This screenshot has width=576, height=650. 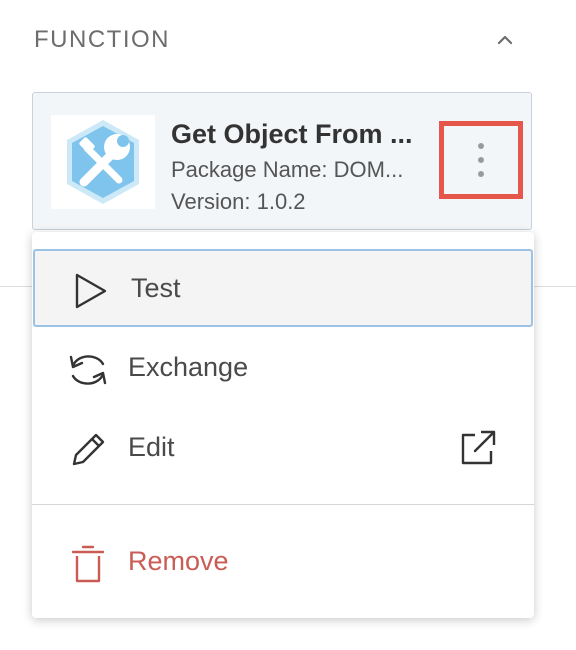 What do you see at coordinates (88, 450) in the screenshot?
I see `pencil-icon` at bounding box center [88, 450].